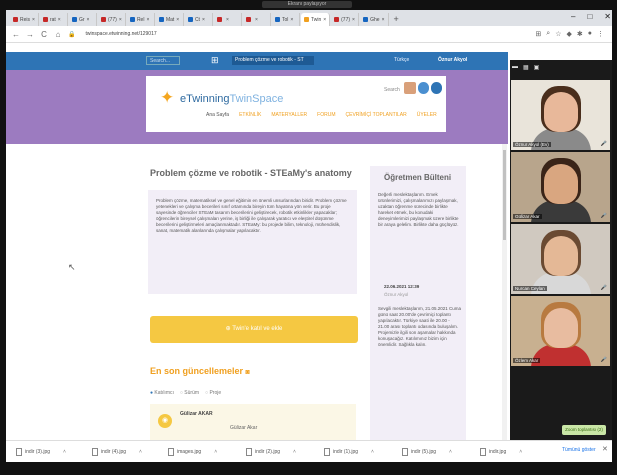  What do you see at coordinates (603, 288) in the screenshot?
I see `mic-off-icon: 🎤` at bounding box center [603, 288].